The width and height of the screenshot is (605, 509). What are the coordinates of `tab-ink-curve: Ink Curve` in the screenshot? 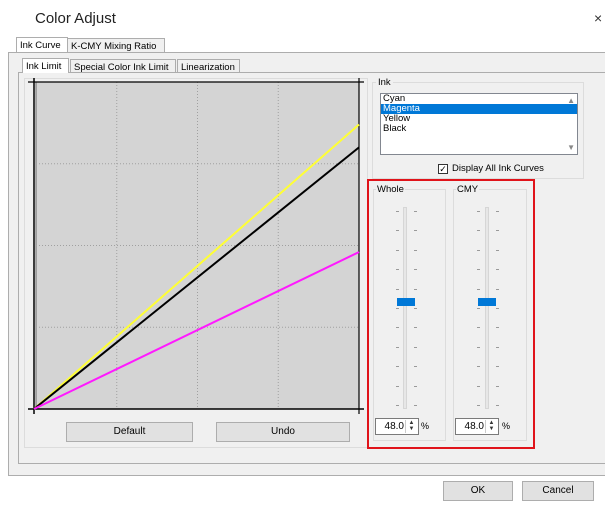 It's located at (42, 44).